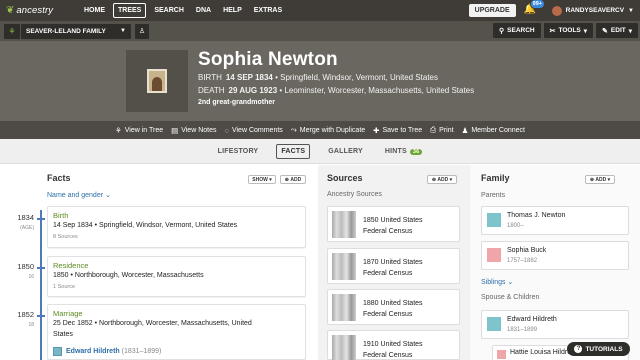 The image size is (640, 360). Describe the element at coordinates (232, 10) in the screenshot. I see `nav-help: HELP` at that location.